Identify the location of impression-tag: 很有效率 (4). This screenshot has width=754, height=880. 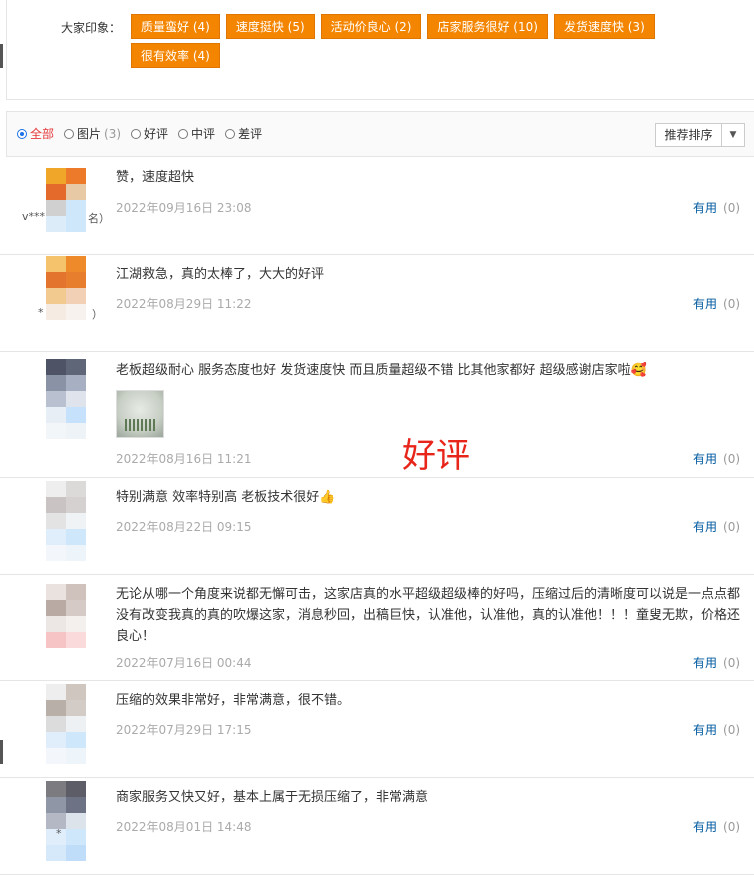
(175, 55).